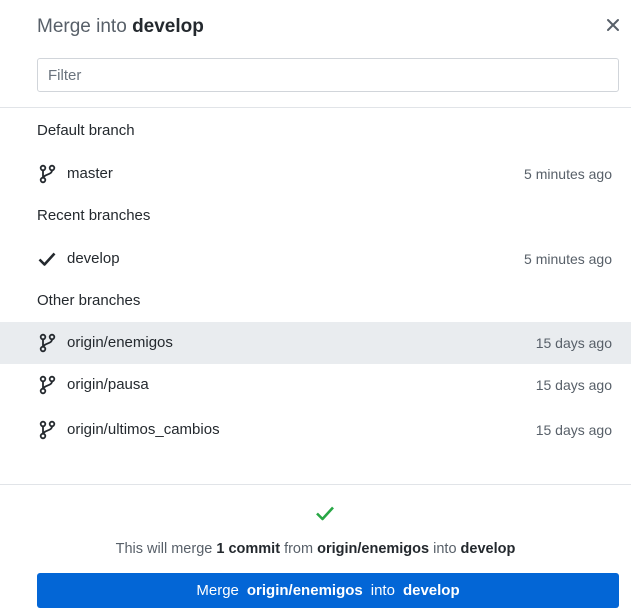 The width and height of the screenshot is (631, 608). I want to click on branch-name: origin/pausa, so click(108, 384).